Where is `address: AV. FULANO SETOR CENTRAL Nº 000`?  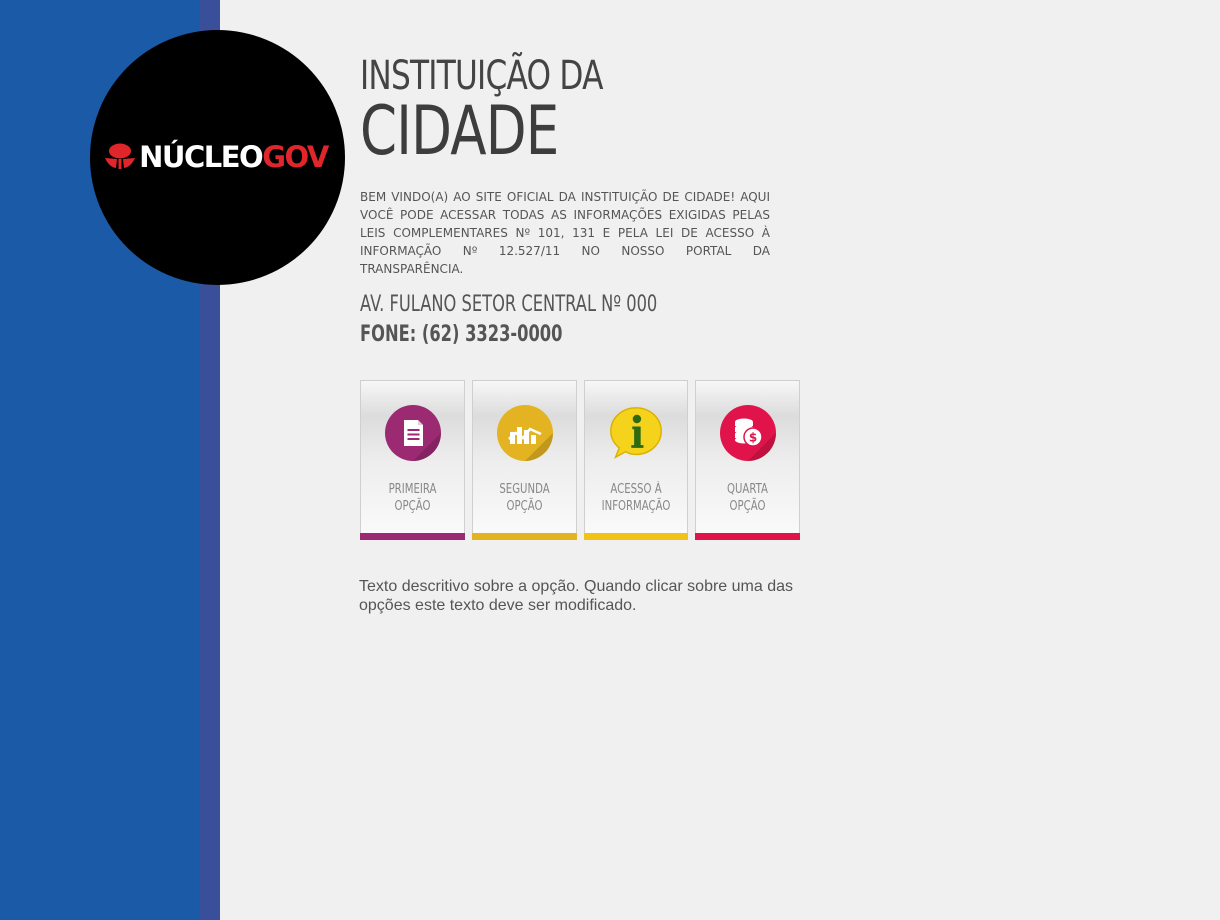
address: AV. FULANO SETOR CENTRAL Nº 000 is located at coordinates (509, 304).